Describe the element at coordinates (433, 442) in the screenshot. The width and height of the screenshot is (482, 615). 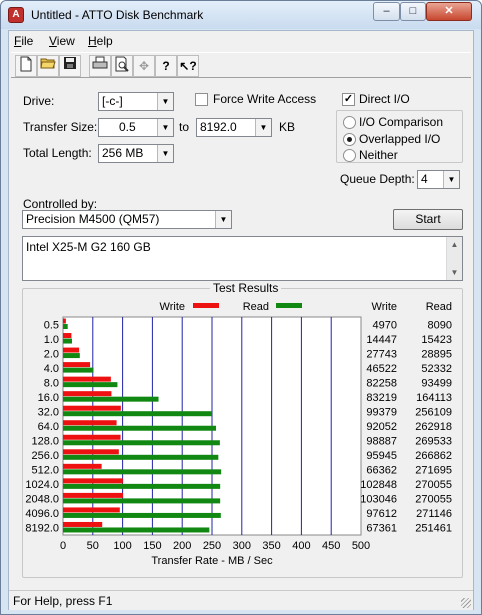
I see `read-value: 269533` at that location.